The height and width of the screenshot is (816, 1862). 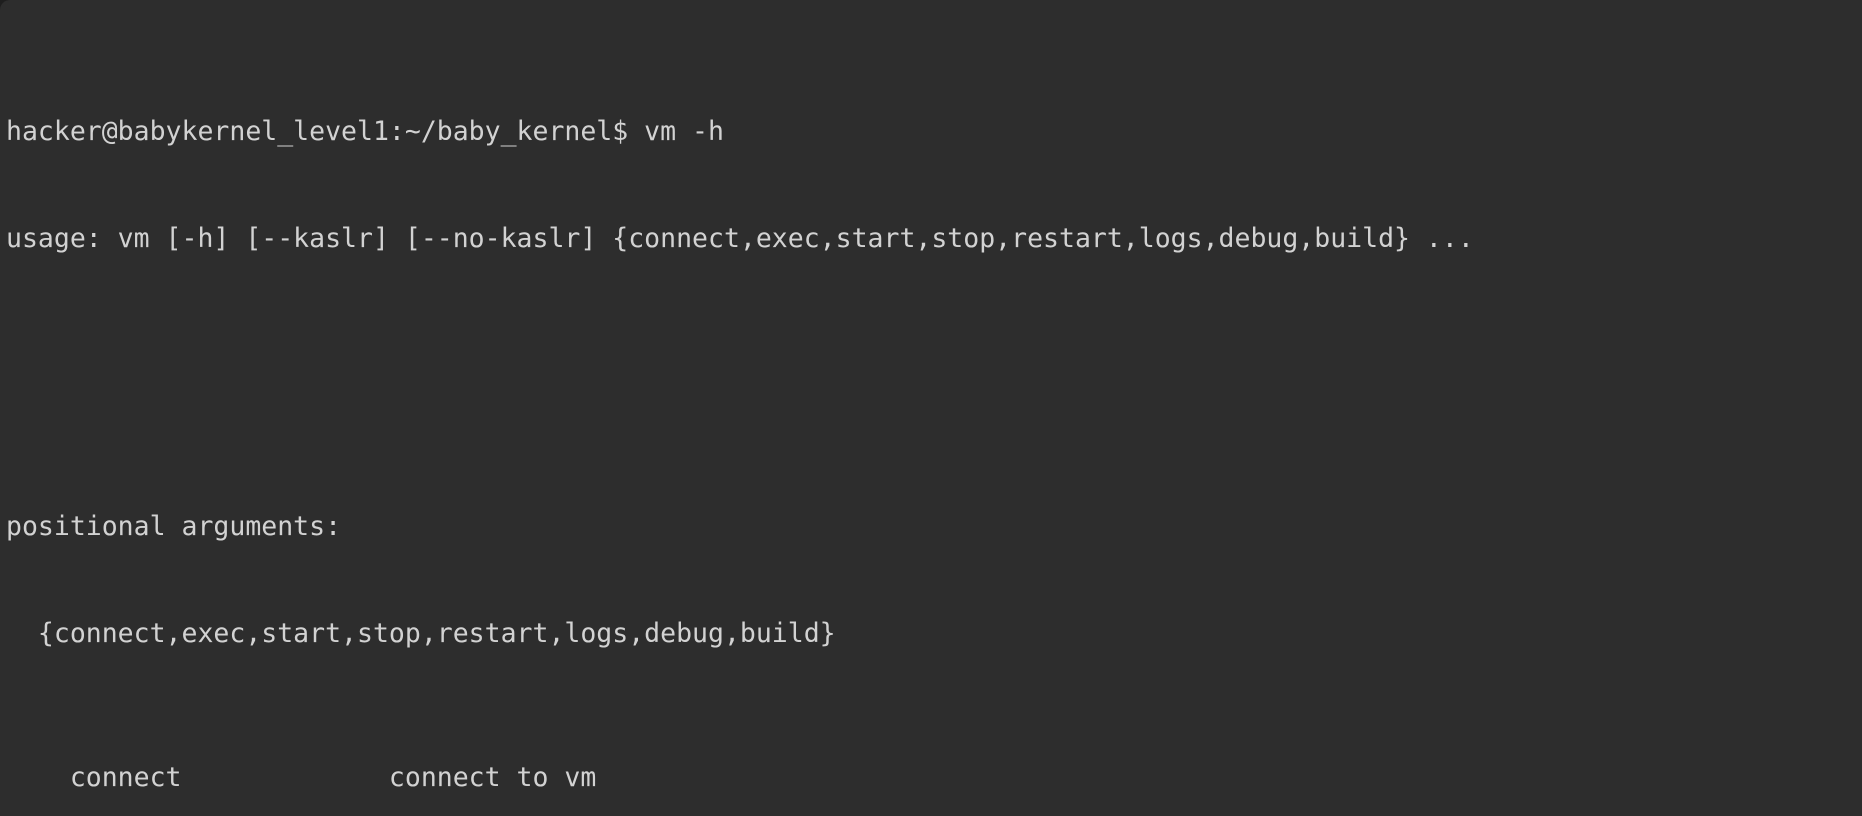 I want to click on positional-row-connect: connect connect to vm, so click(x=301, y=777).